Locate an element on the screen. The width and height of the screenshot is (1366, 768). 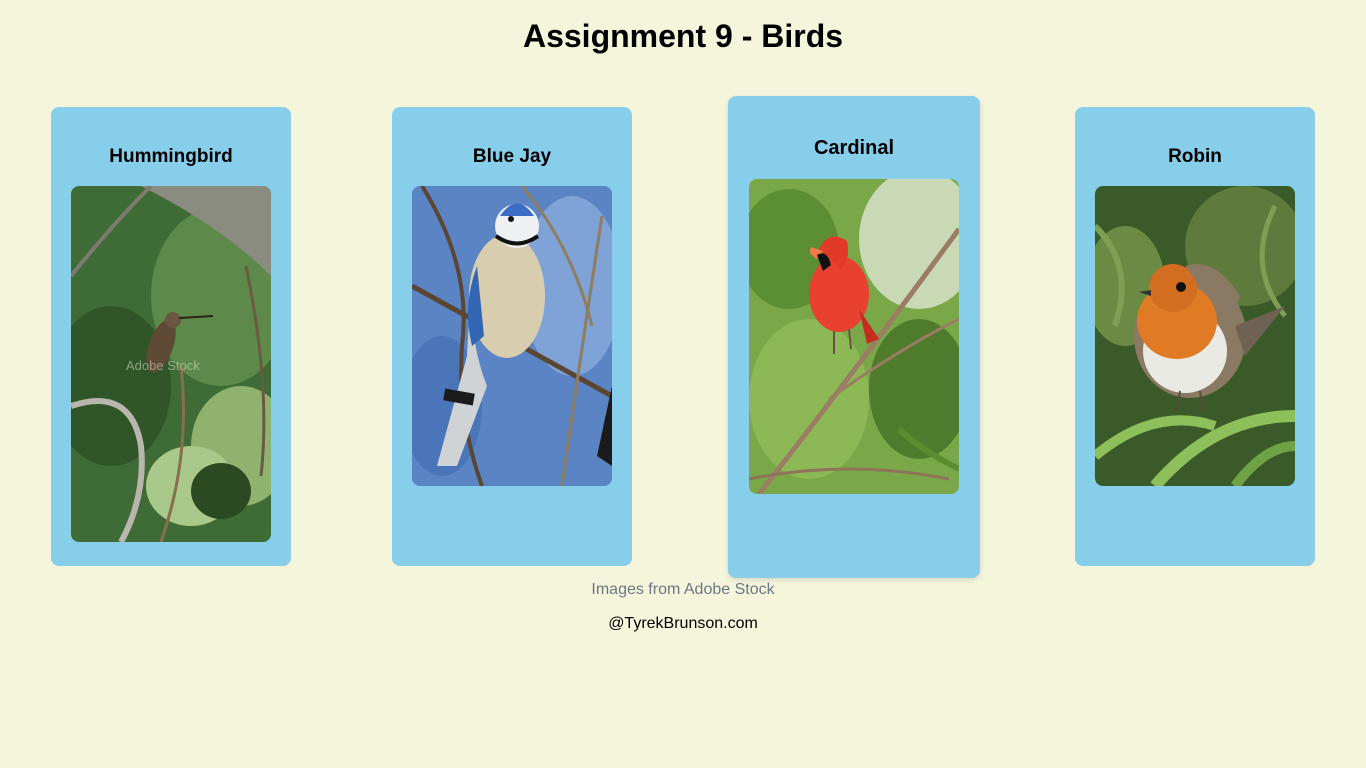
hummingbird-photo: Adobe Stock is located at coordinates (171, 364).